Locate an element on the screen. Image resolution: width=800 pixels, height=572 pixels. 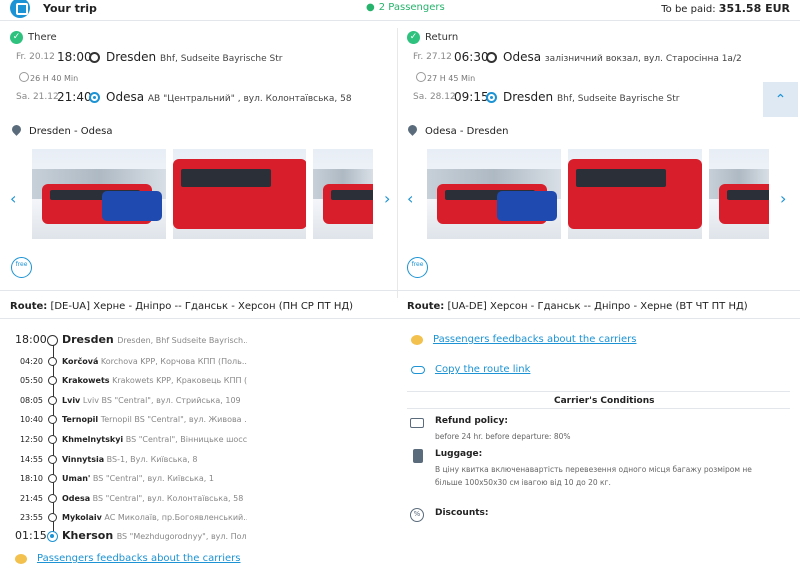
return-photo-carousel is located at coordinates (598, 194).